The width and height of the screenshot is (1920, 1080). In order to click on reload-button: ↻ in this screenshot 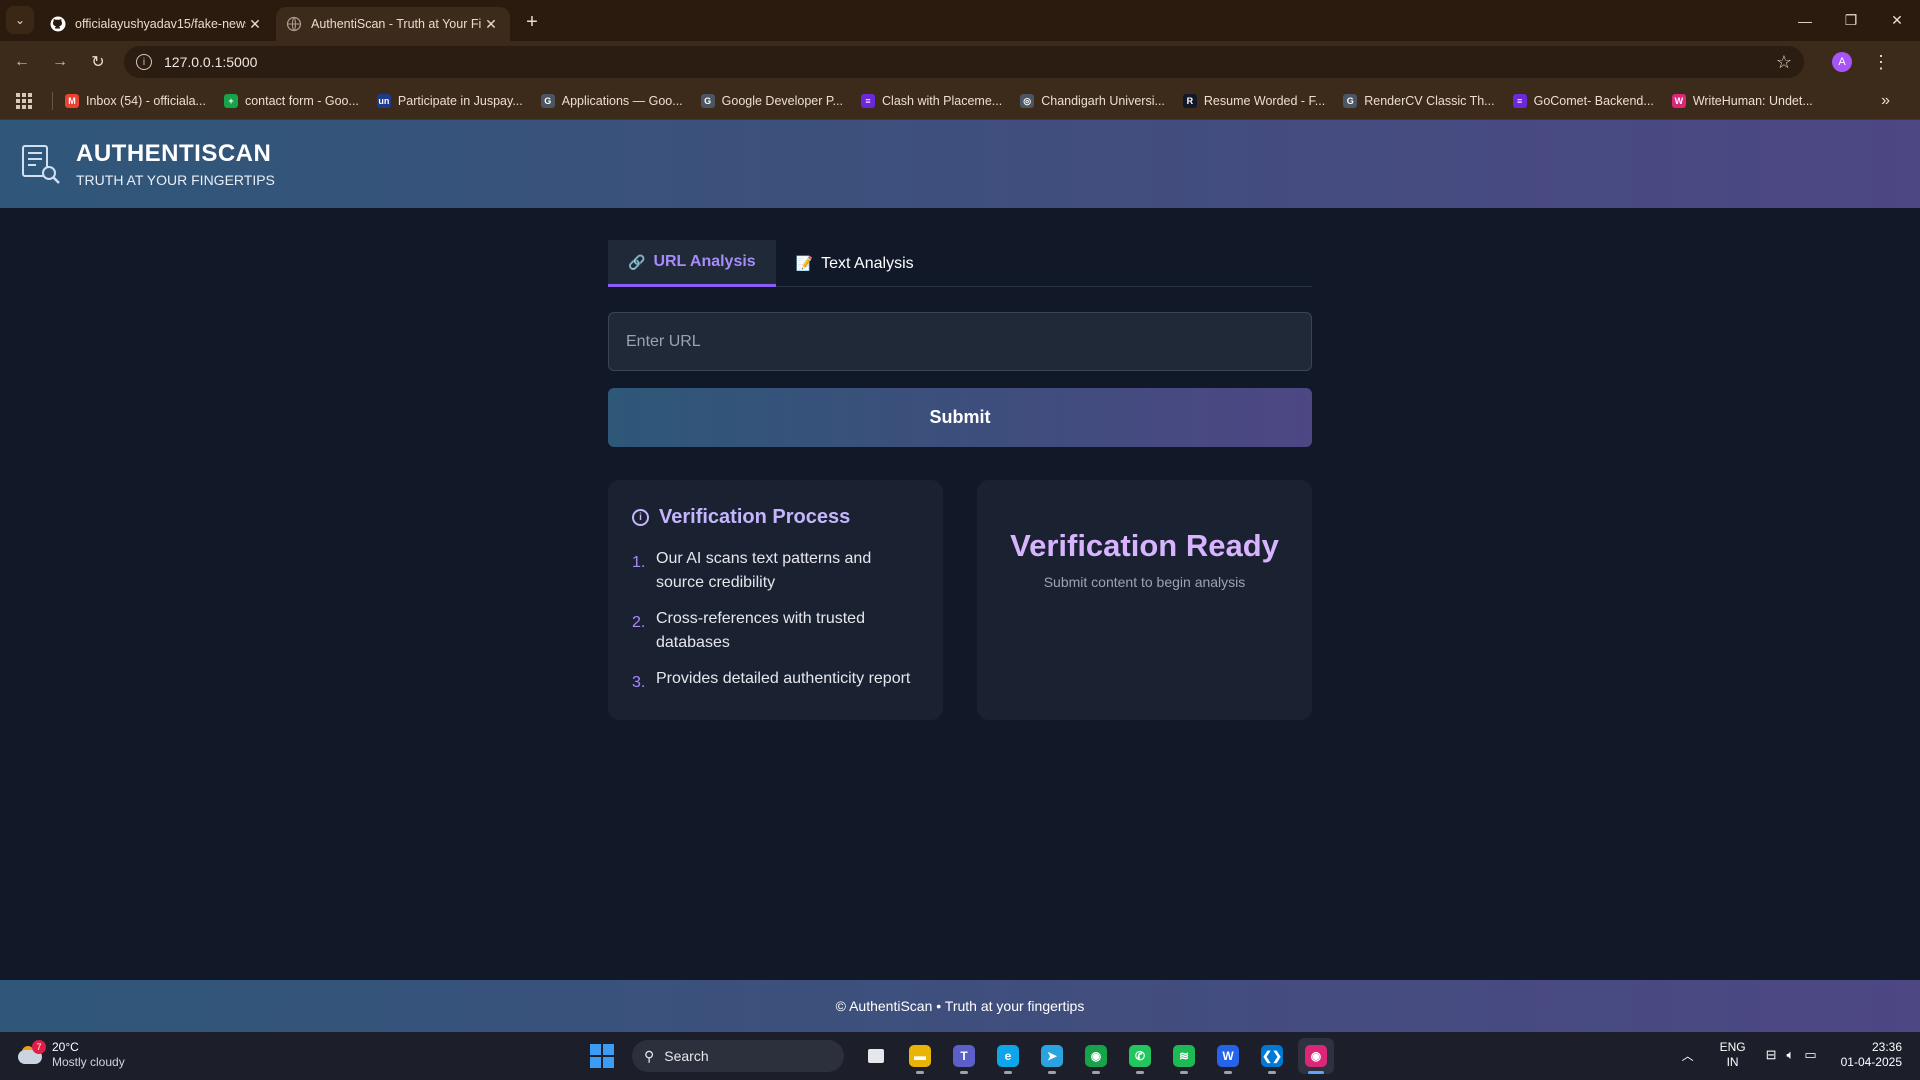, I will do `click(98, 62)`.